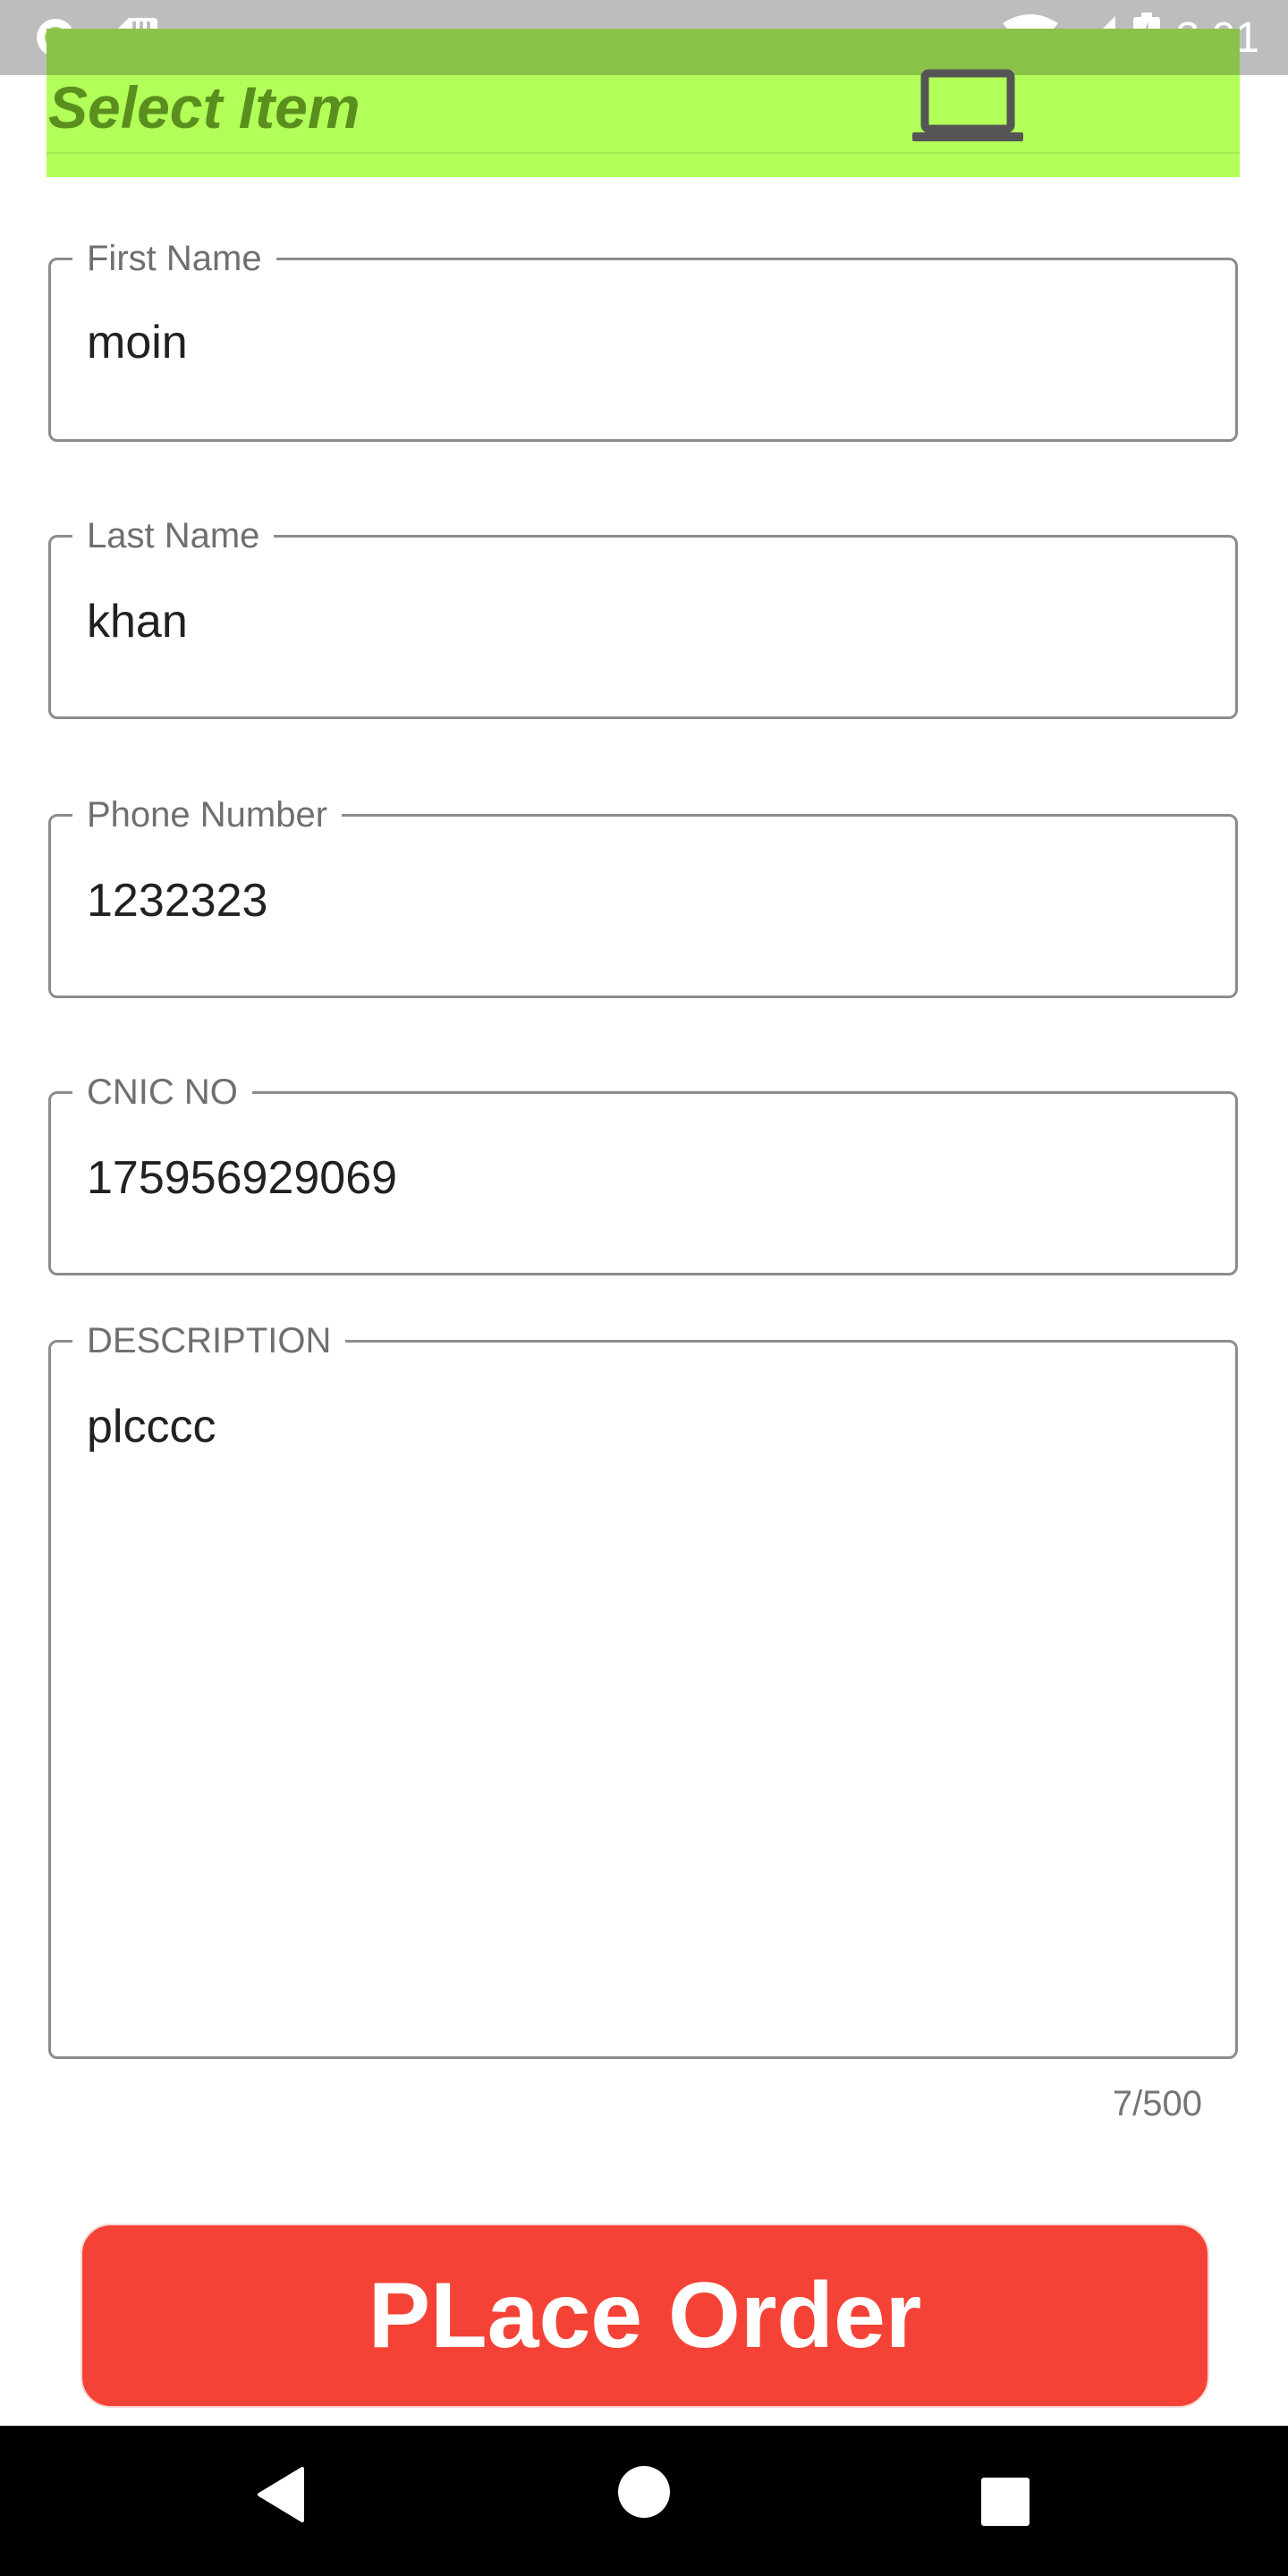 Image resolution: width=1288 pixels, height=2576 pixels. I want to click on description-value: plcccc, so click(151, 1426).